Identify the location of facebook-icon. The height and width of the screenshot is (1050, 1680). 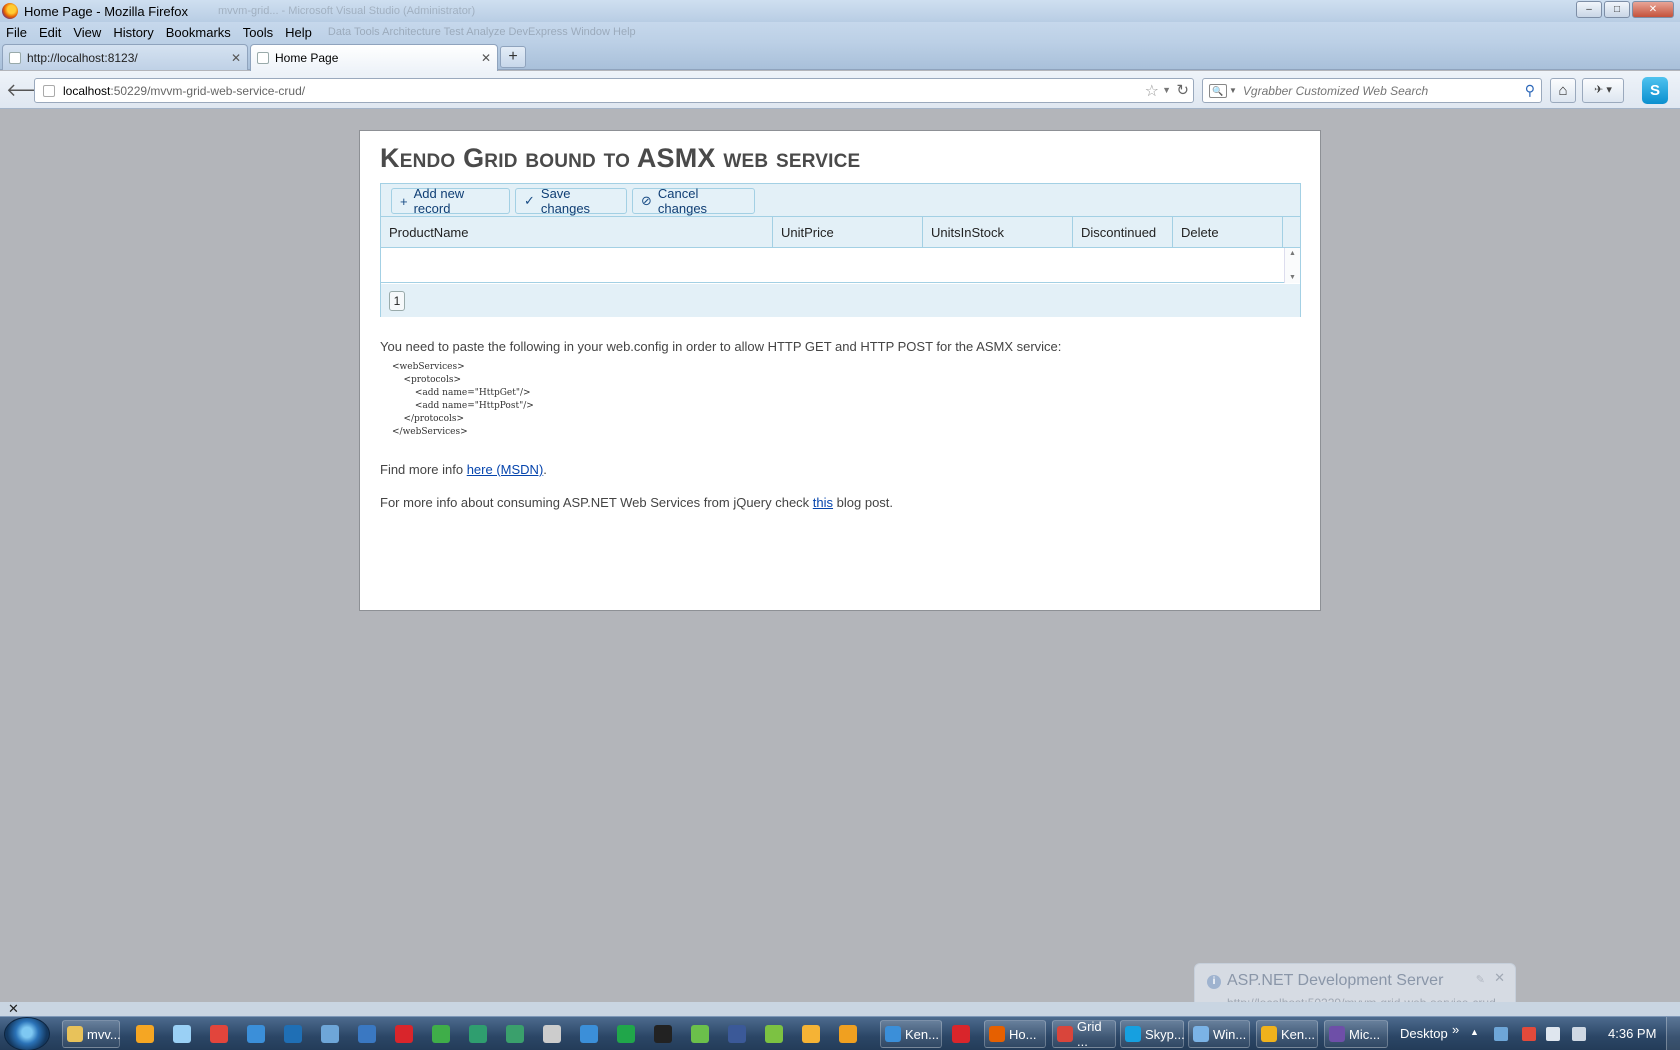
(737, 1034).